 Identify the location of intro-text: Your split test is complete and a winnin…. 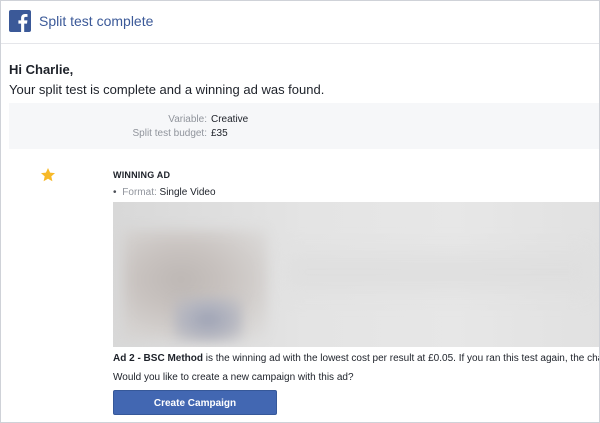
(167, 89).